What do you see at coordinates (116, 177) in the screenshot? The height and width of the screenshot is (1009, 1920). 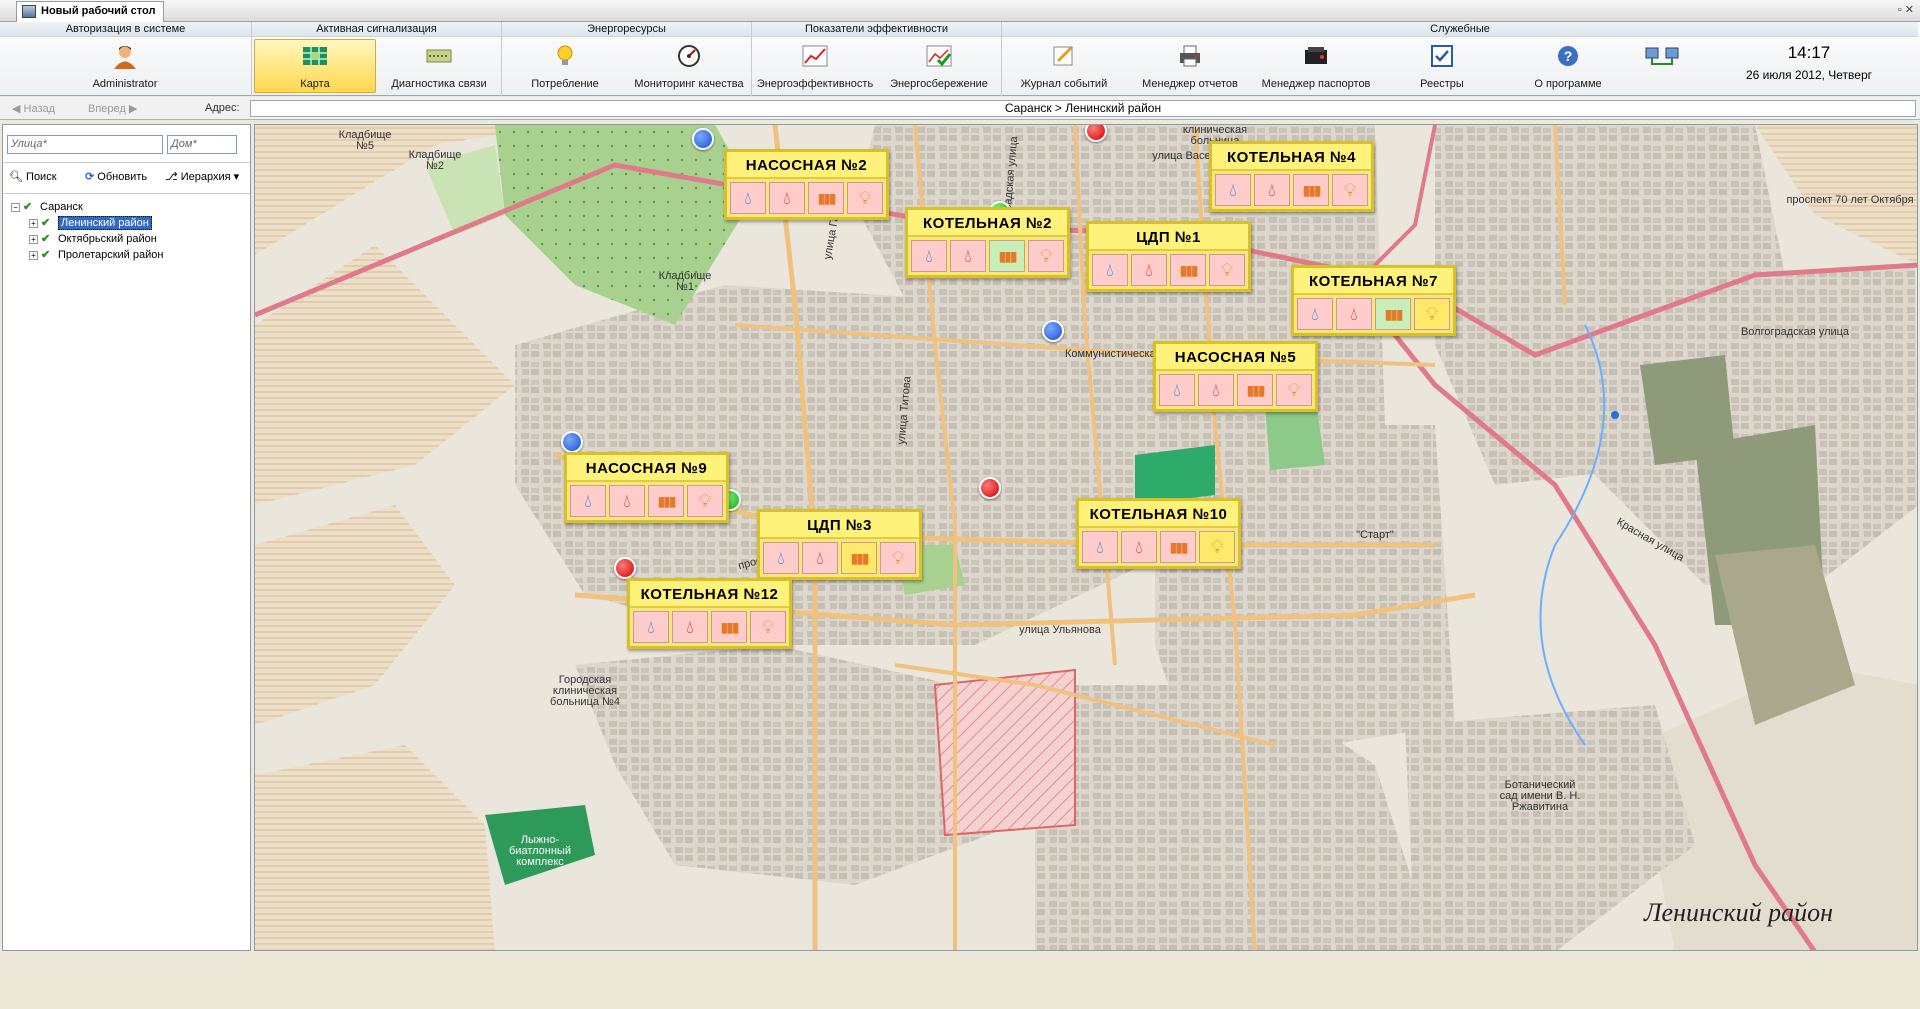 I see `refresh-button: ⟳ Обновить` at bounding box center [116, 177].